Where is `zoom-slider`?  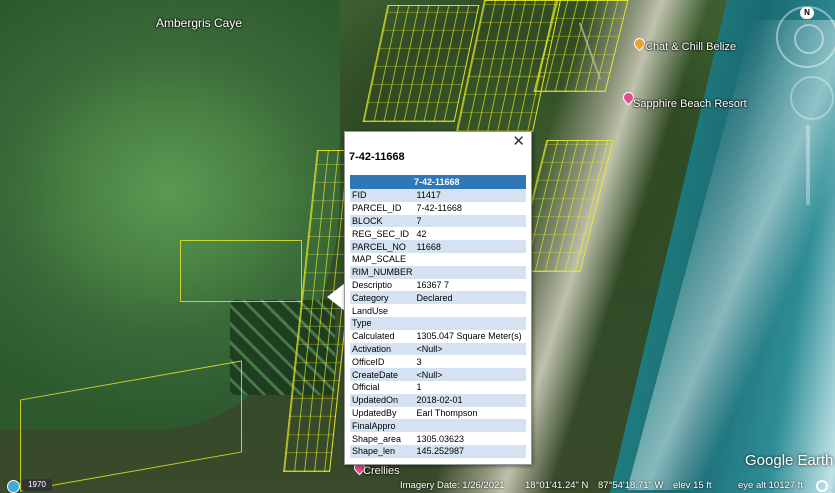 zoom-slider is located at coordinates (808, 165).